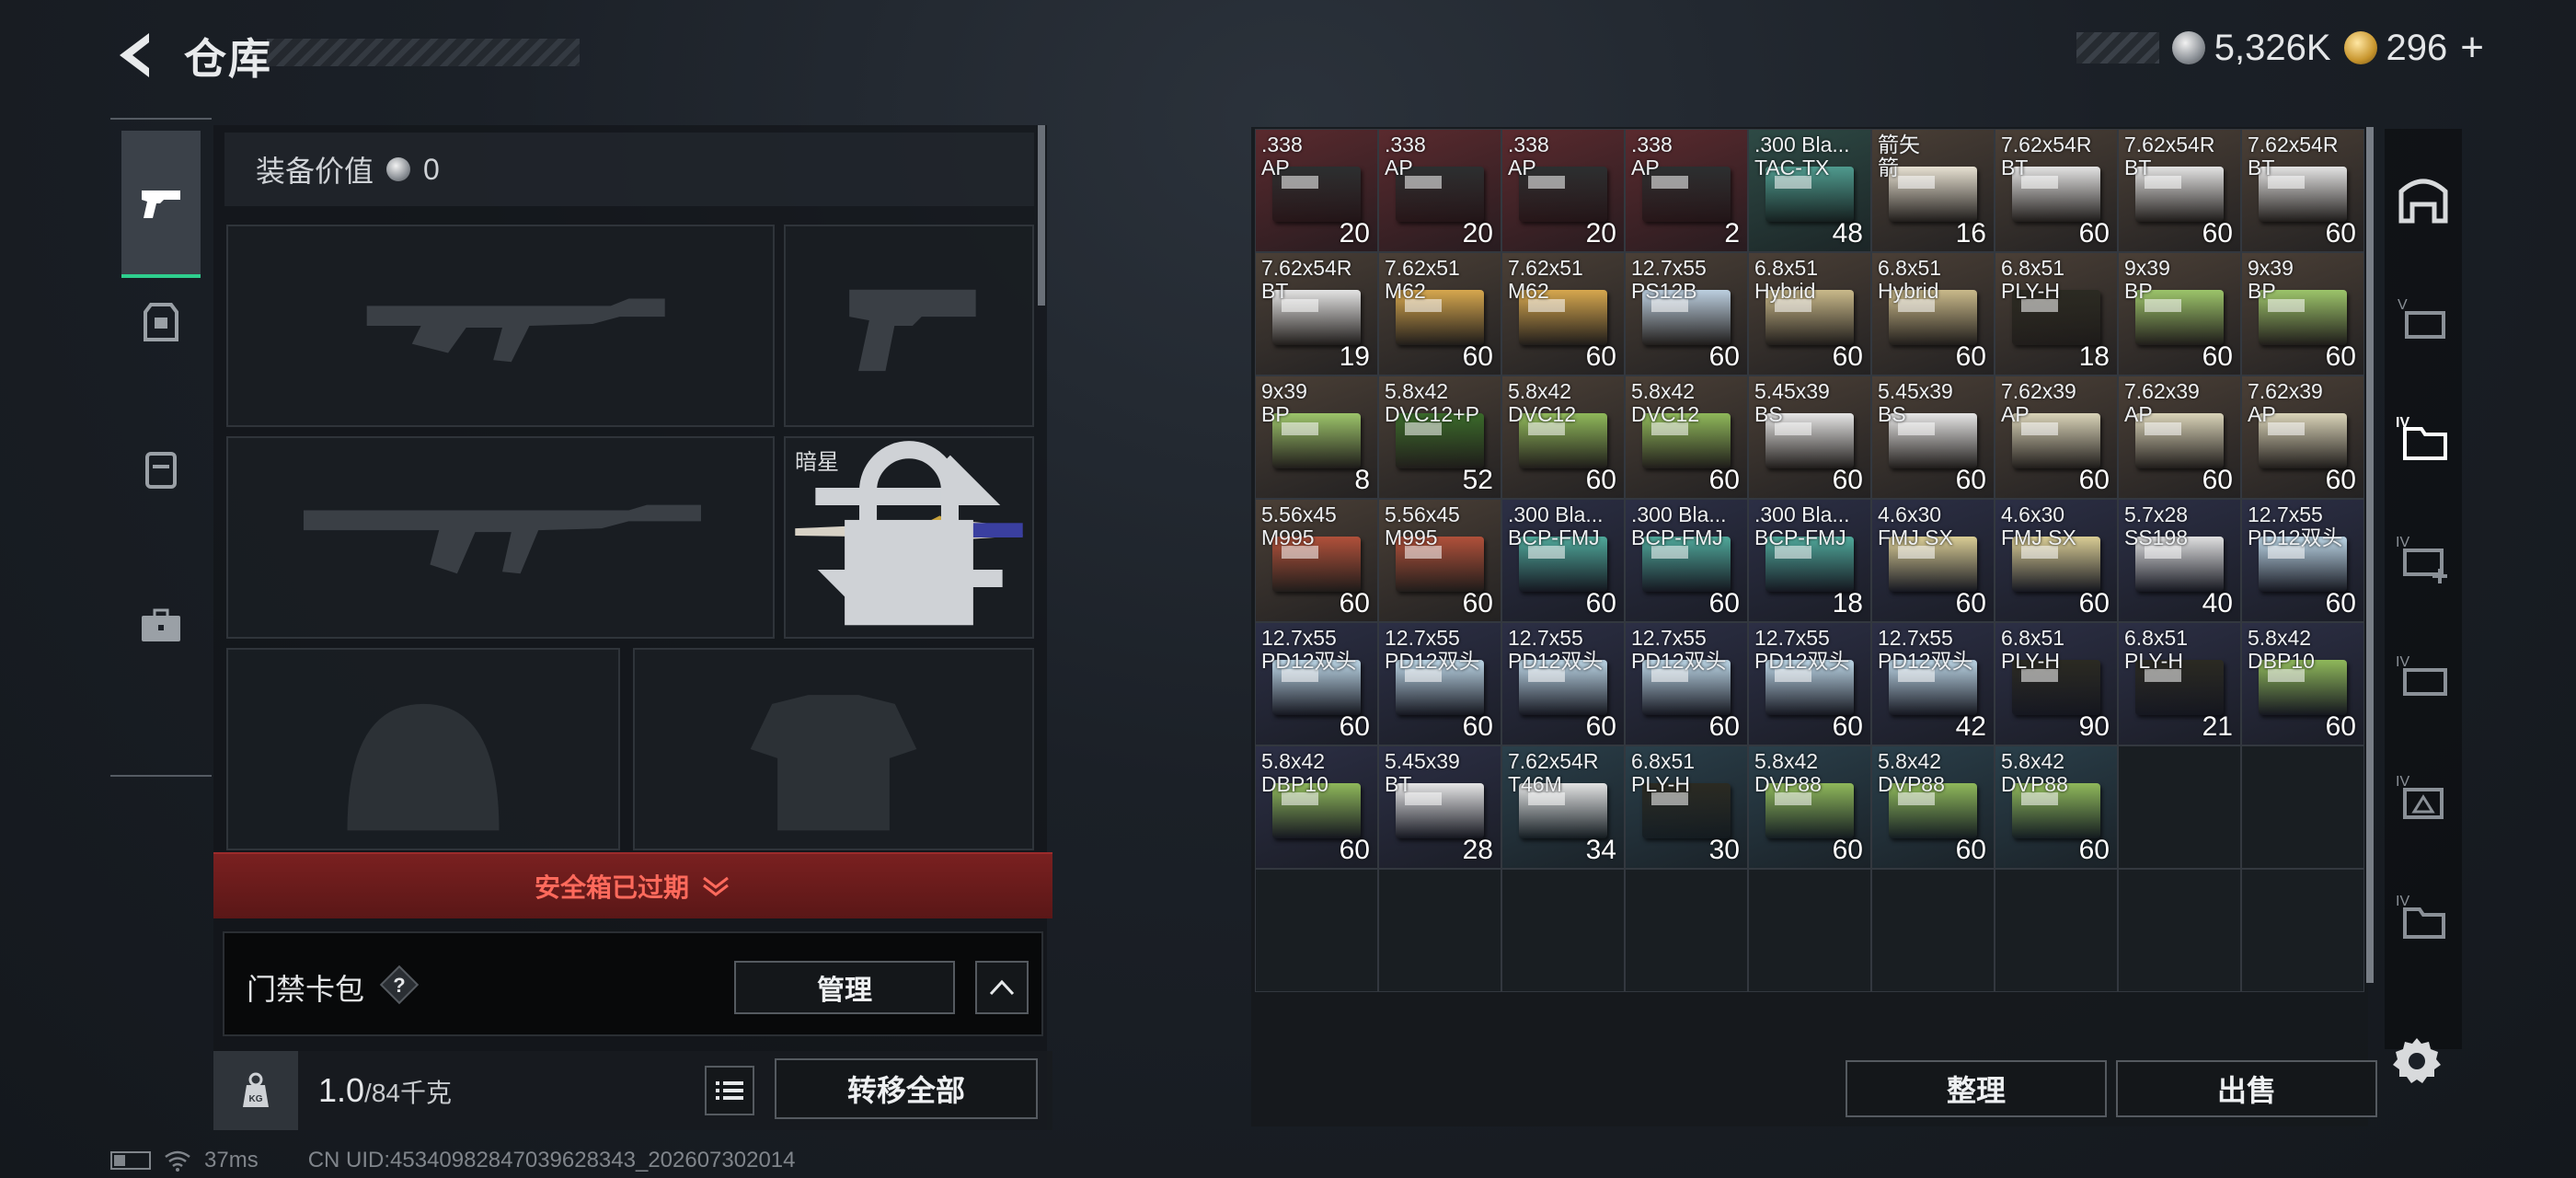 The width and height of the screenshot is (2576, 1178). What do you see at coordinates (2033, 279) in the screenshot?
I see `item-name: 6.8x51 PLY-H` at bounding box center [2033, 279].